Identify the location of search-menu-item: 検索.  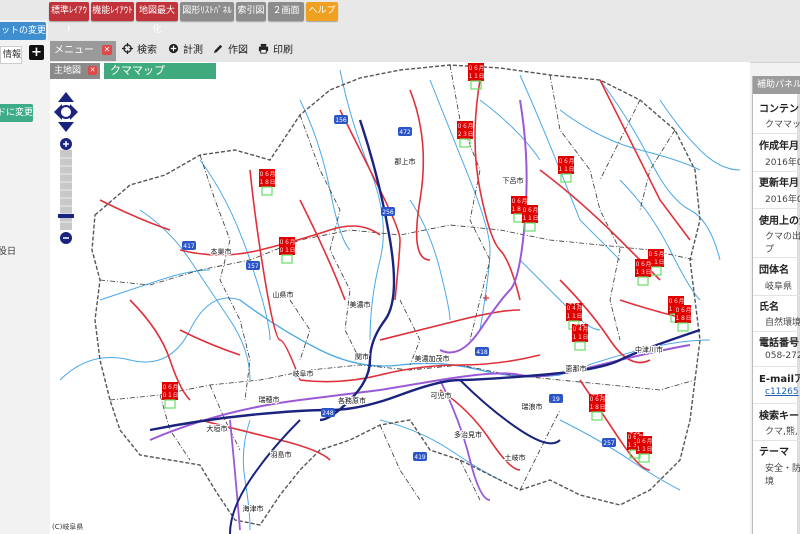
(139, 51).